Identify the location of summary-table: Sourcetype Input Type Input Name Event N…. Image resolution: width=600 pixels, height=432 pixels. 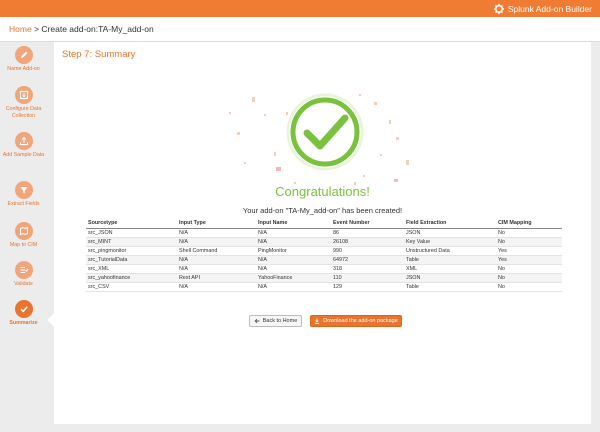
(324, 255).